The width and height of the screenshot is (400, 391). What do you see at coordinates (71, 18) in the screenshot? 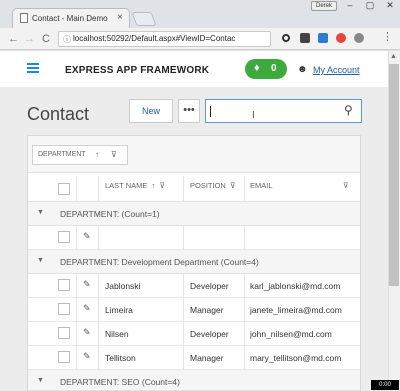
I see `browser-tab: Contact - Main Demo ×` at bounding box center [71, 18].